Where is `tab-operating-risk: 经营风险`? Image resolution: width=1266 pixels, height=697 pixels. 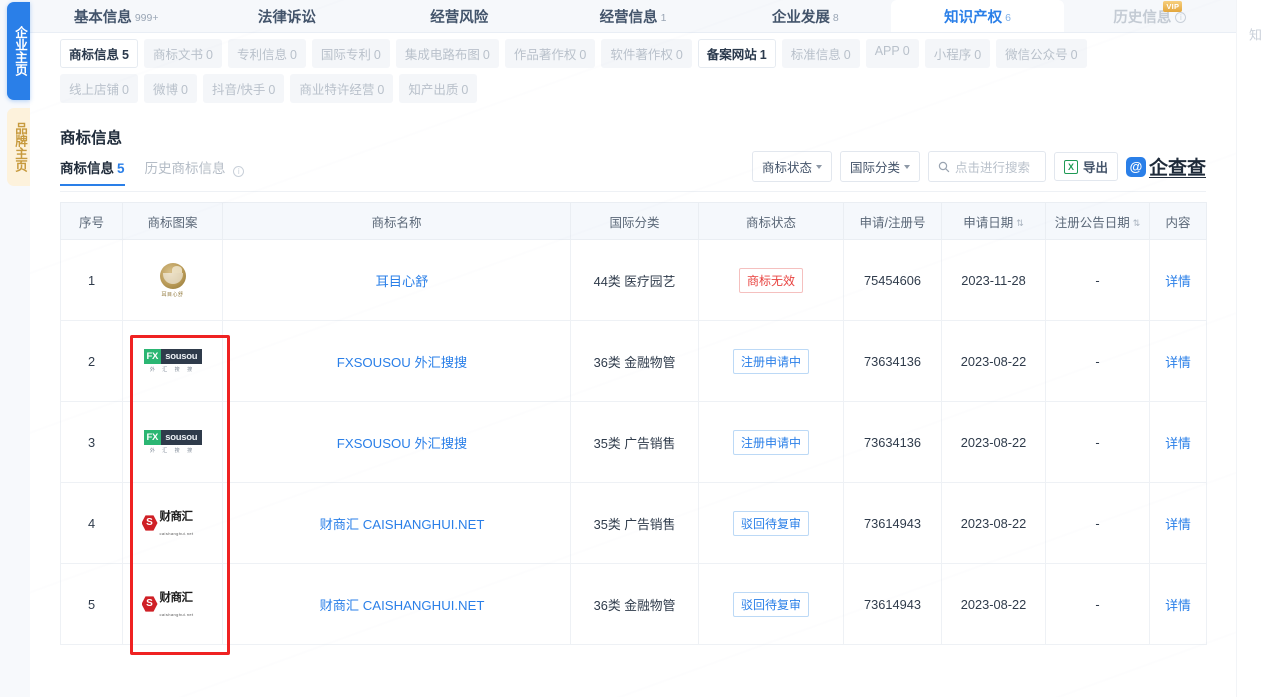
tab-operating-risk: 经营风险 is located at coordinates (461, 16).